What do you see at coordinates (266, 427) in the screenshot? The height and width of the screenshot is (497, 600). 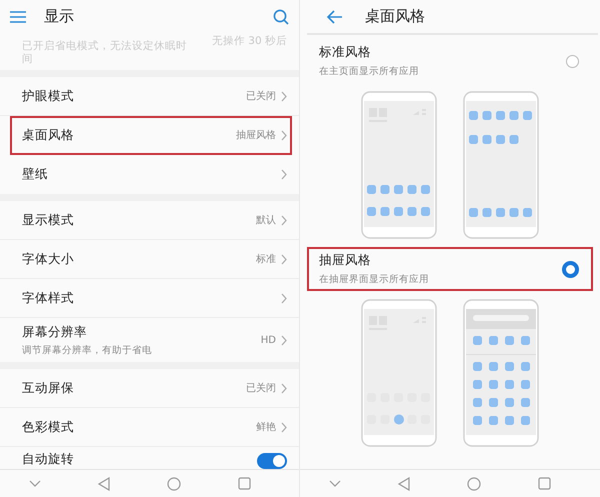 I see `row-value: 鲜艳` at bounding box center [266, 427].